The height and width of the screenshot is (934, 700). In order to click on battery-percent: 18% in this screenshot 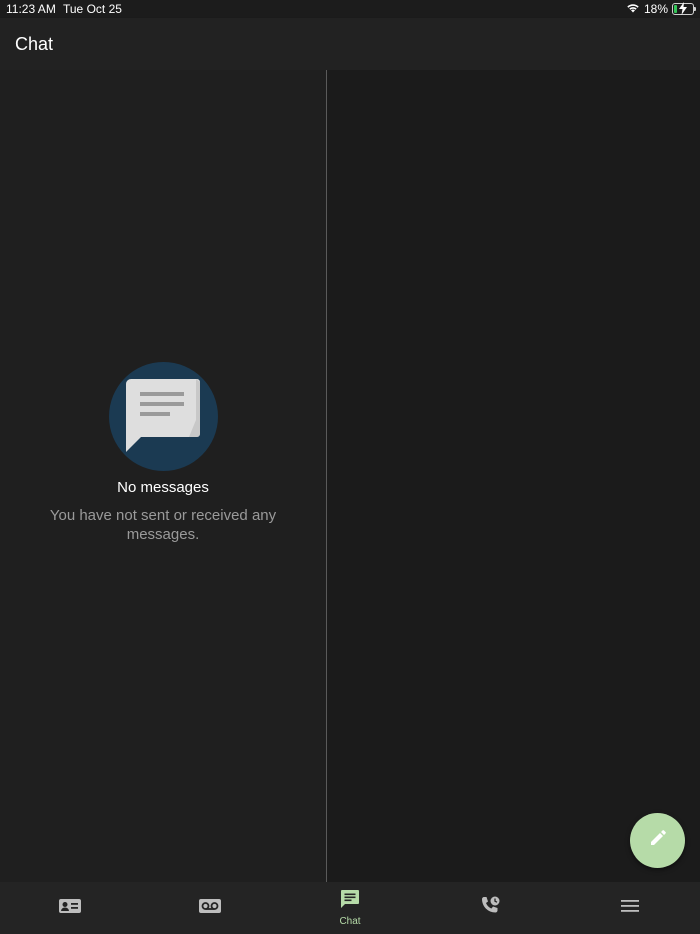, I will do `click(655, 9)`.